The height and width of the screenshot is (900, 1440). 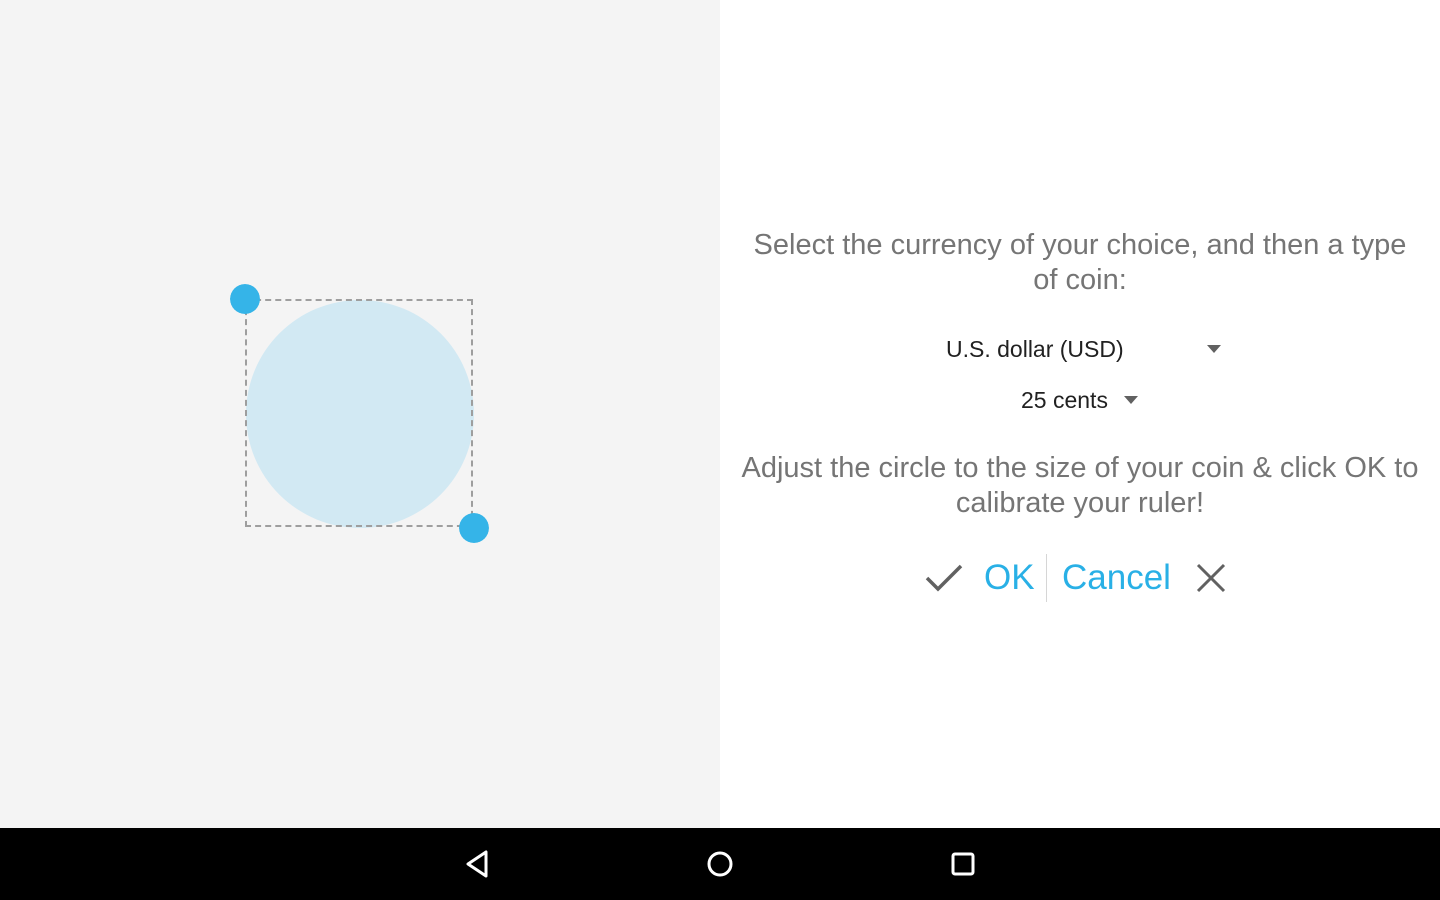 I want to click on back-icon, so click(x=477, y=864).